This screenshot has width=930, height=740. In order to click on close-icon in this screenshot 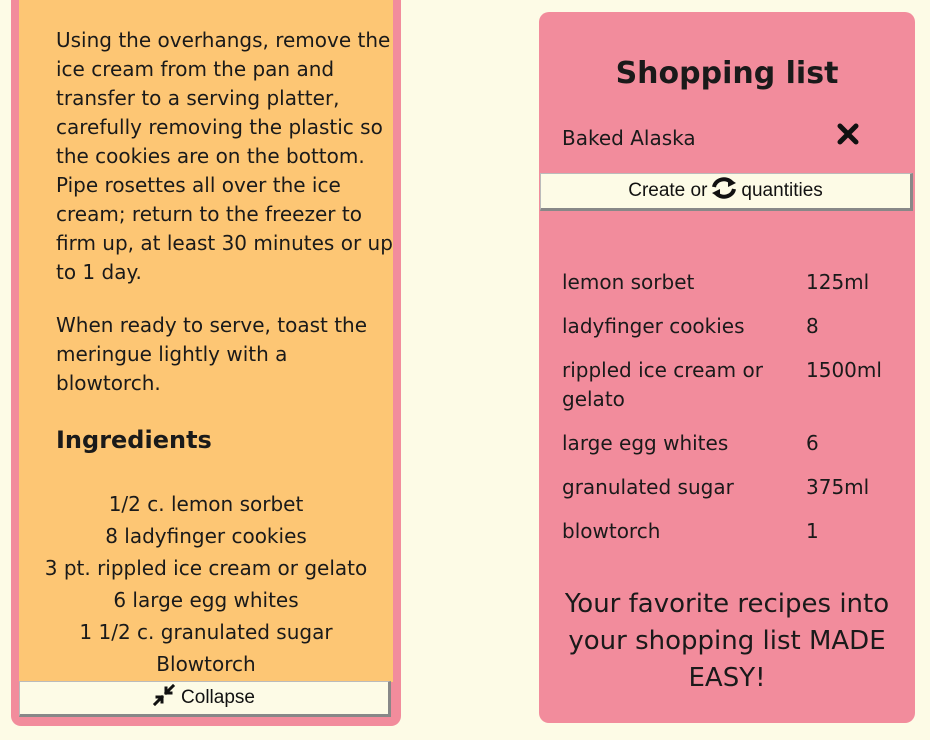, I will do `click(848, 136)`.